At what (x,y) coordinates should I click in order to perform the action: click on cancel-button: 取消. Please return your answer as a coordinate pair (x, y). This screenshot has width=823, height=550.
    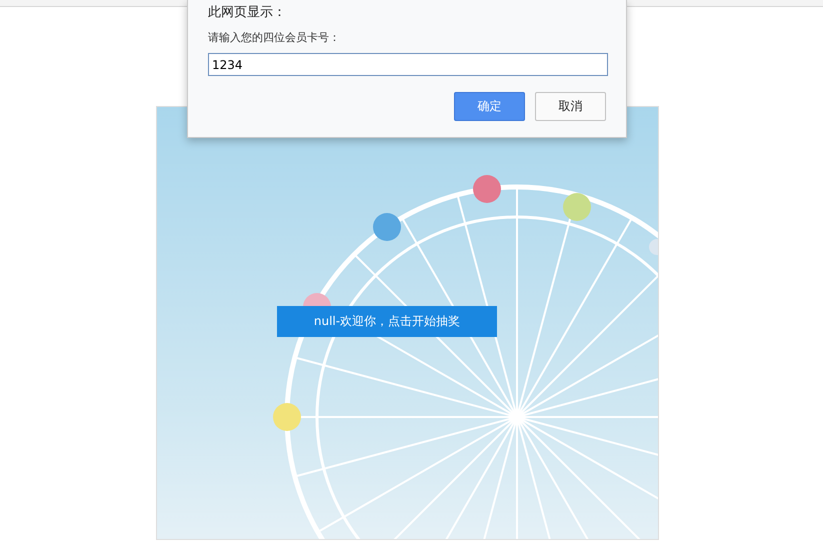
    Looking at the image, I should click on (570, 106).